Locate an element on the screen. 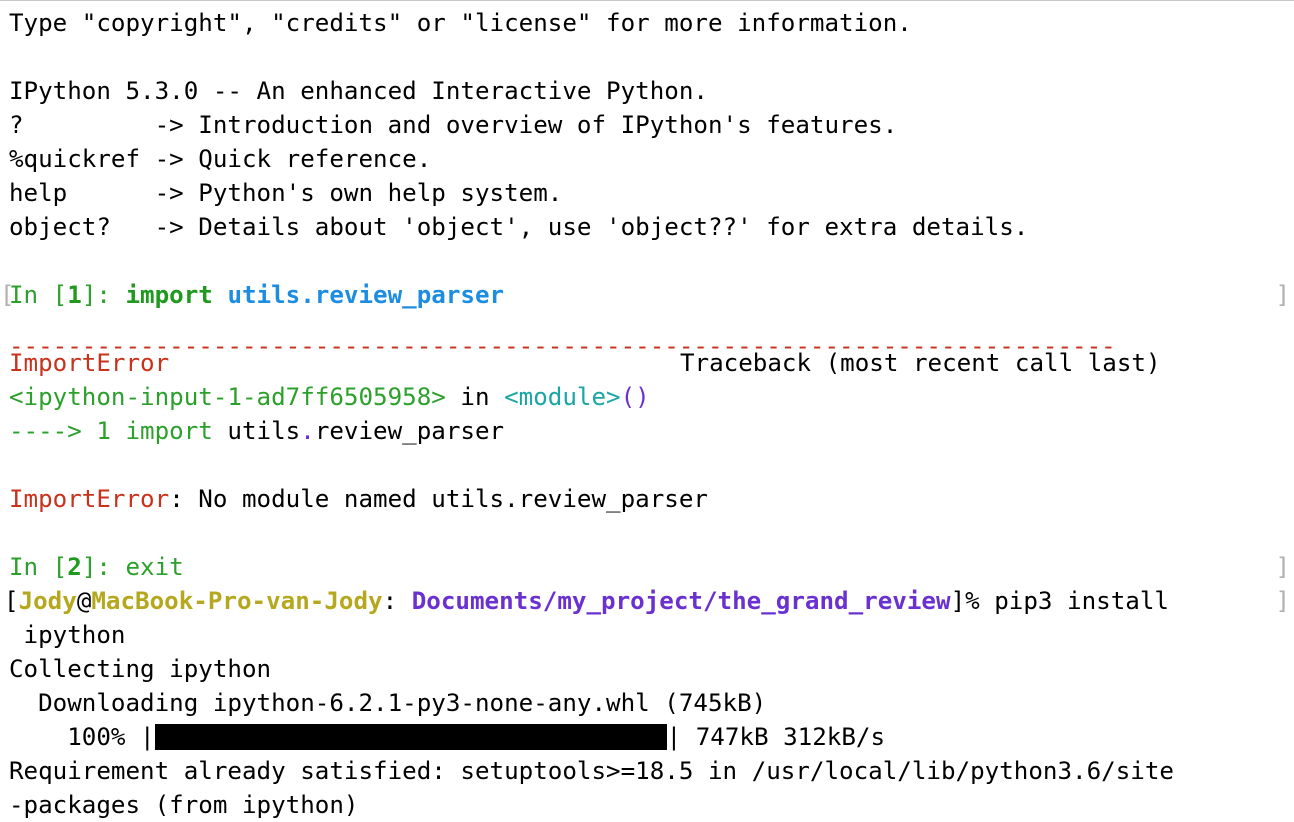 The height and width of the screenshot is (822, 1294). help-cmd: object? is located at coordinates (82, 227).